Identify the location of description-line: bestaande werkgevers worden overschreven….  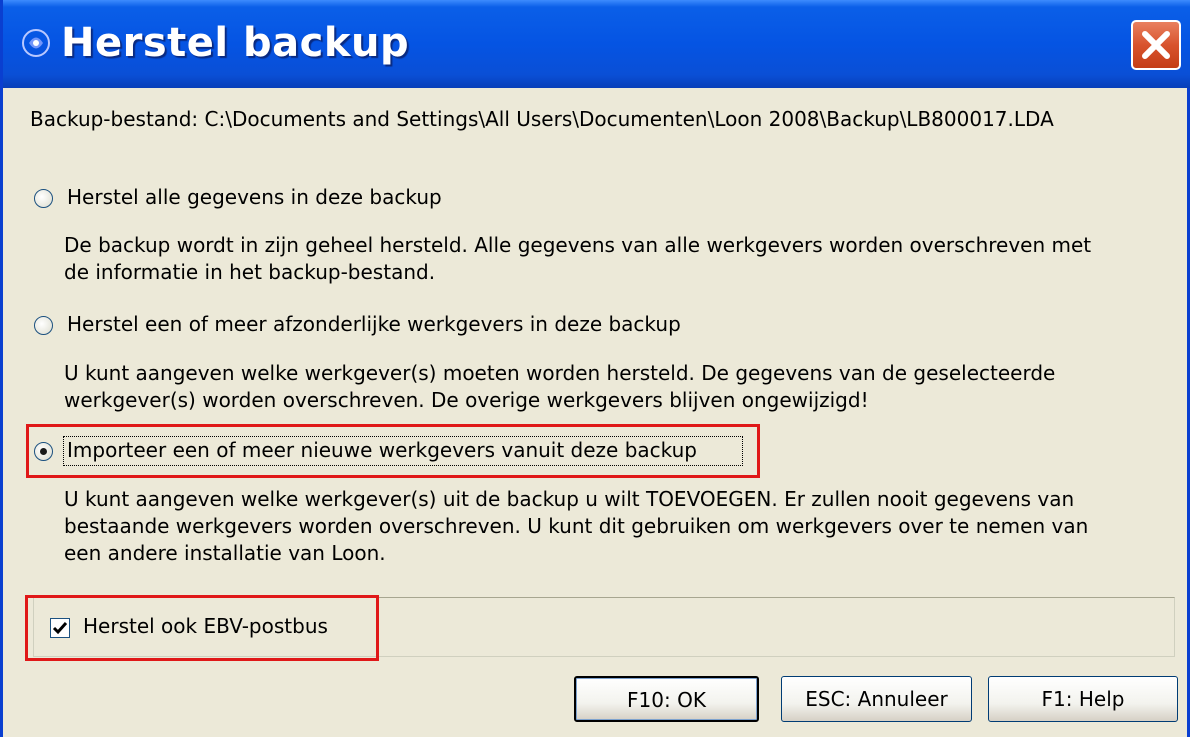
(576, 526).